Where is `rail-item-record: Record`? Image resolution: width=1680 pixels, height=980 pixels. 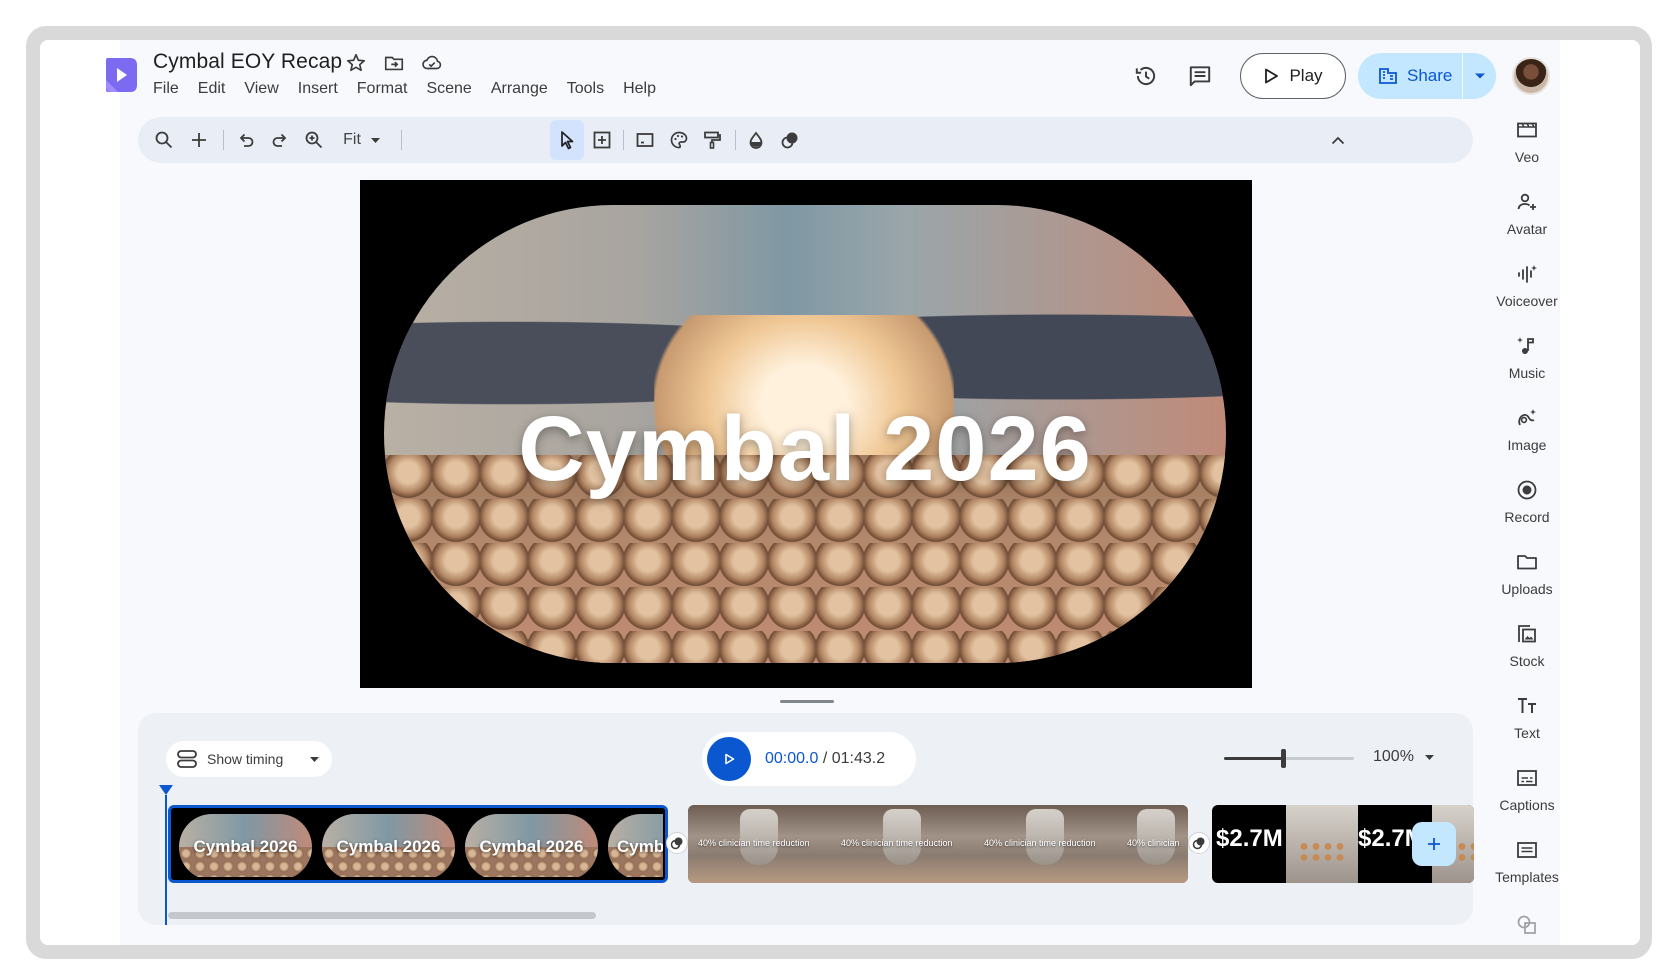 rail-item-record: Record is located at coordinates (1527, 511).